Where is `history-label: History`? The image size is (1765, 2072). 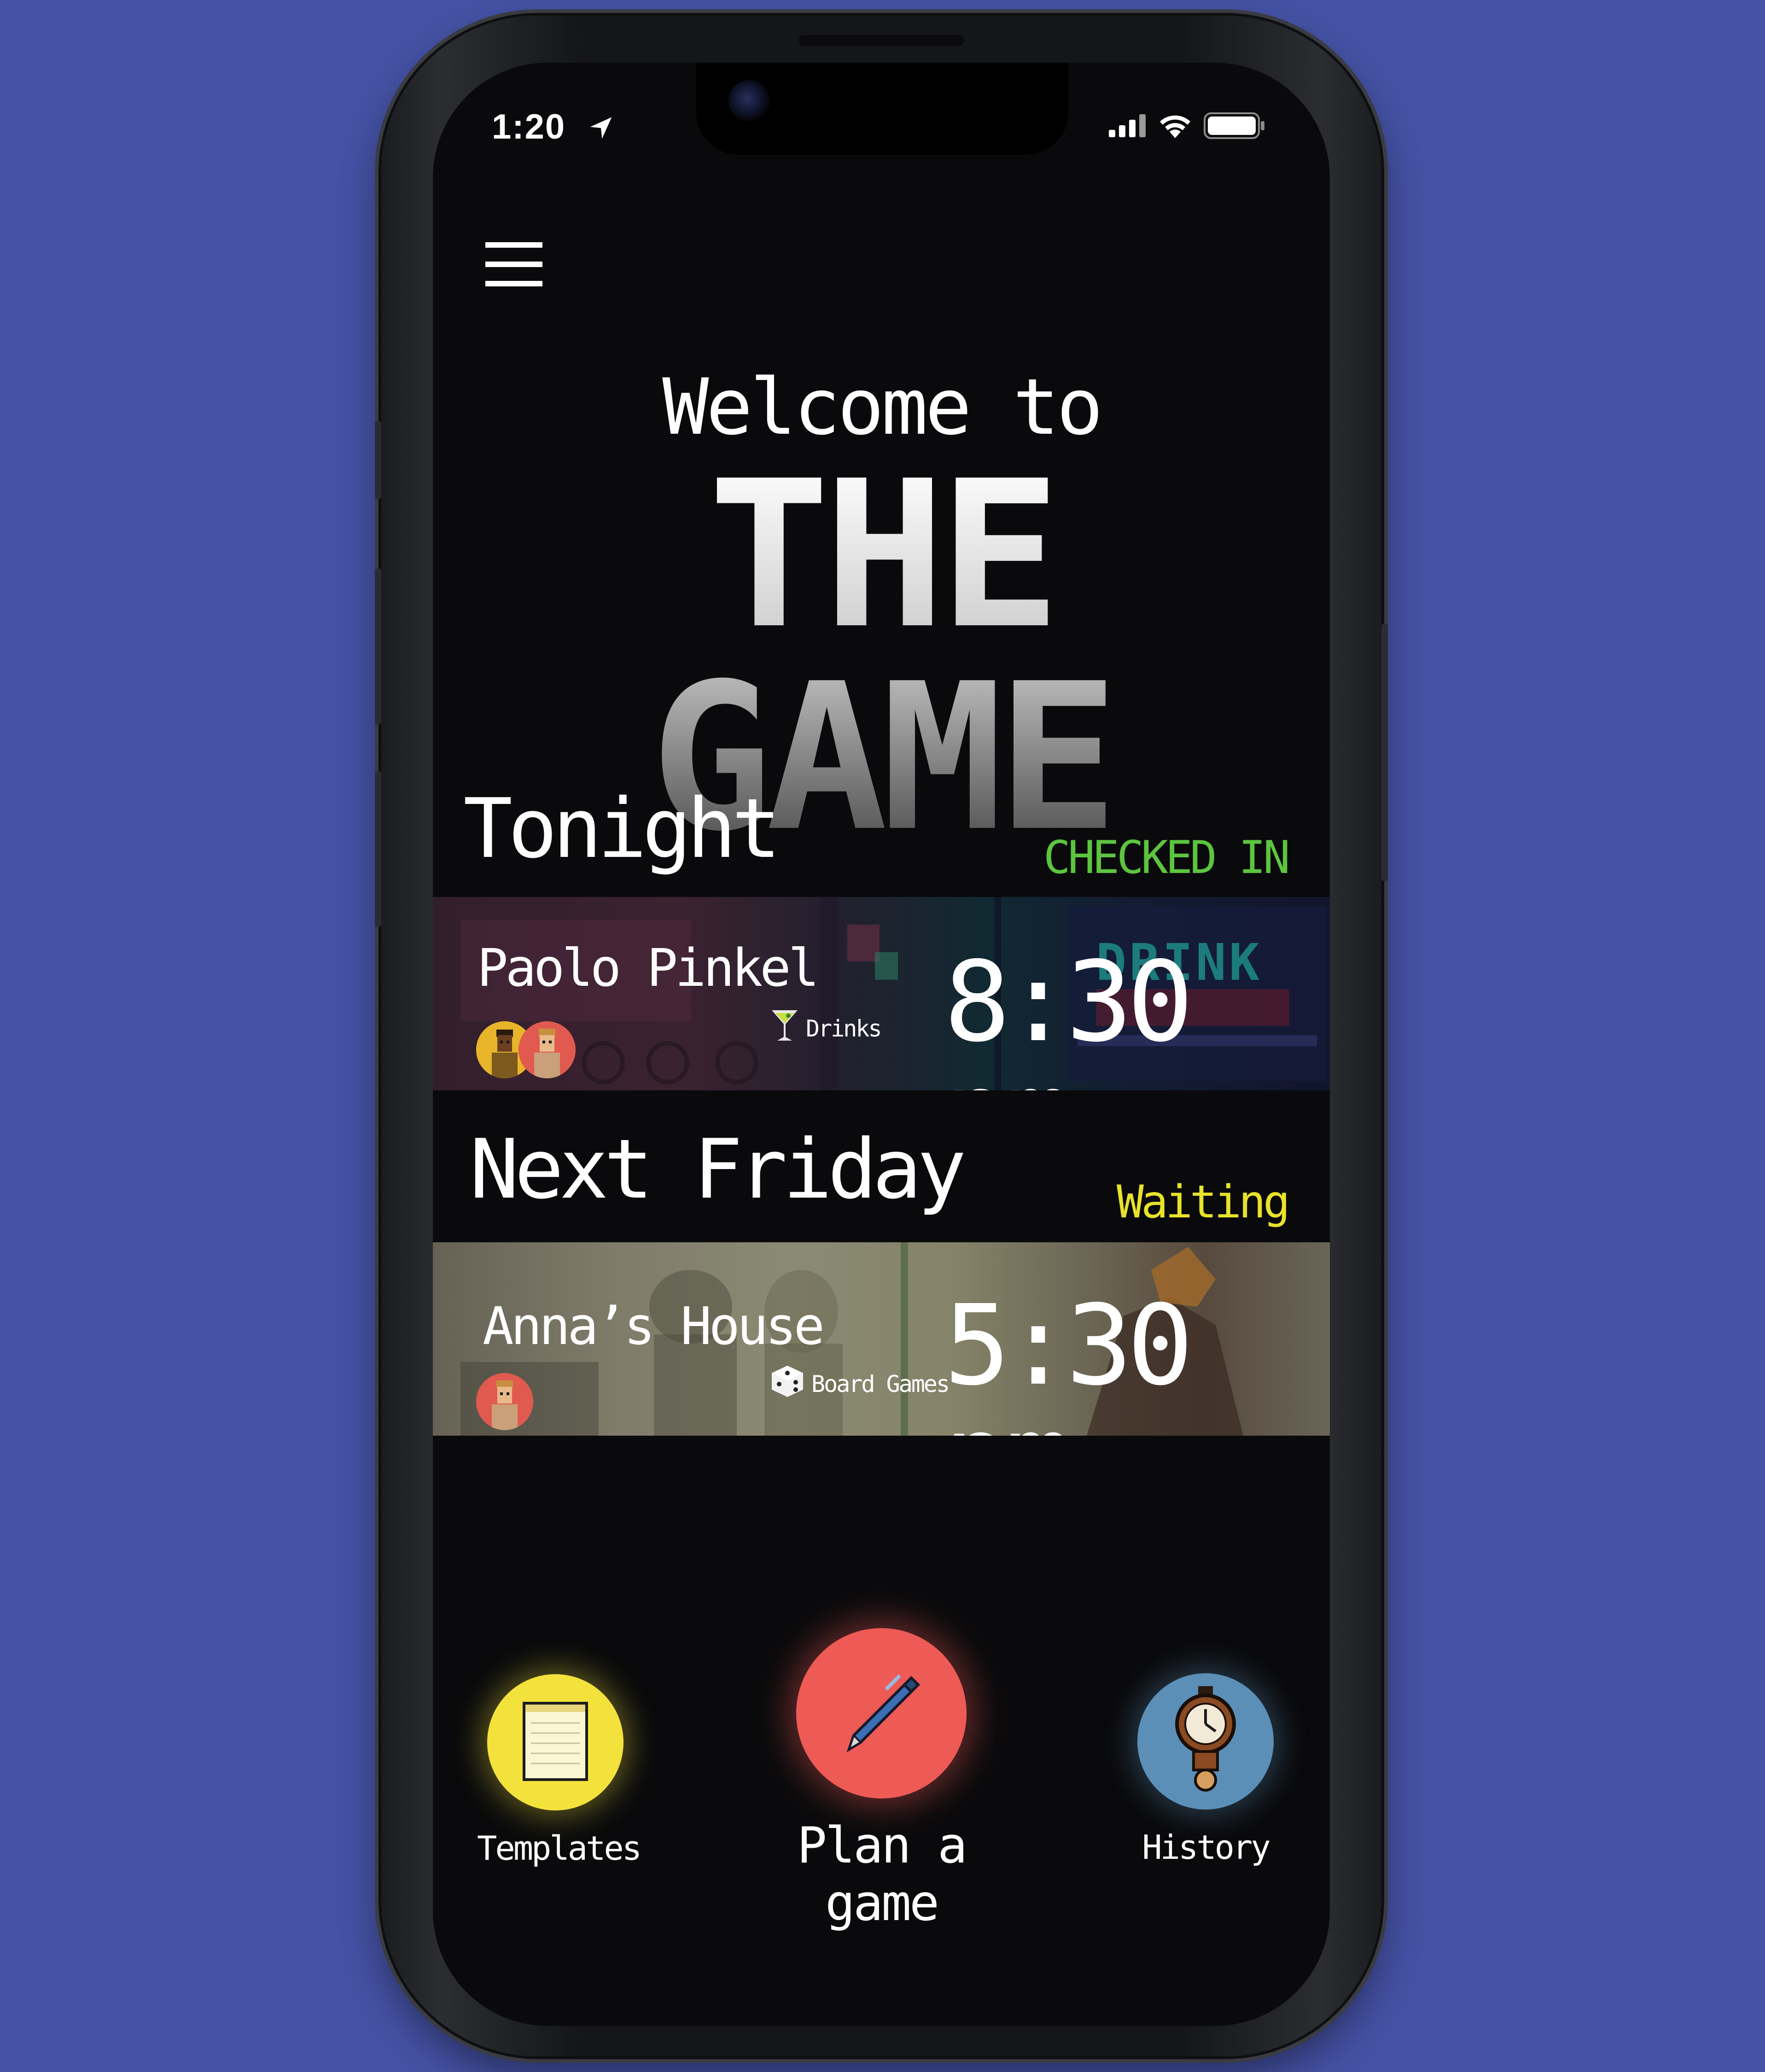 history-label: History is located at coordinates (1206, 1847).